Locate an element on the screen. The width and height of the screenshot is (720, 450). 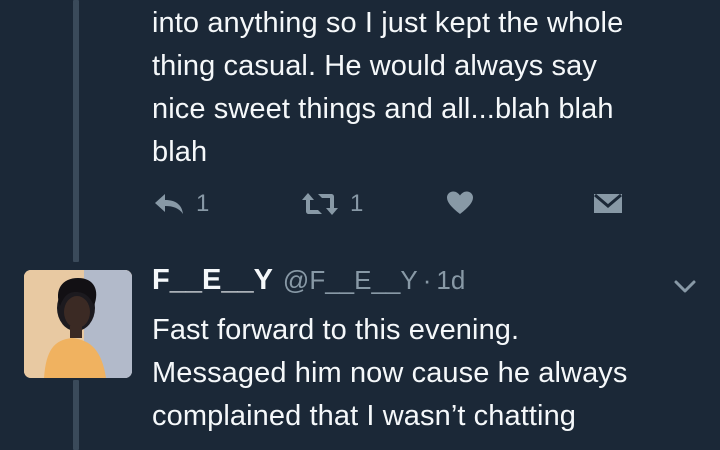
tweet-text-line: blah is located at coordinates (180, 152).